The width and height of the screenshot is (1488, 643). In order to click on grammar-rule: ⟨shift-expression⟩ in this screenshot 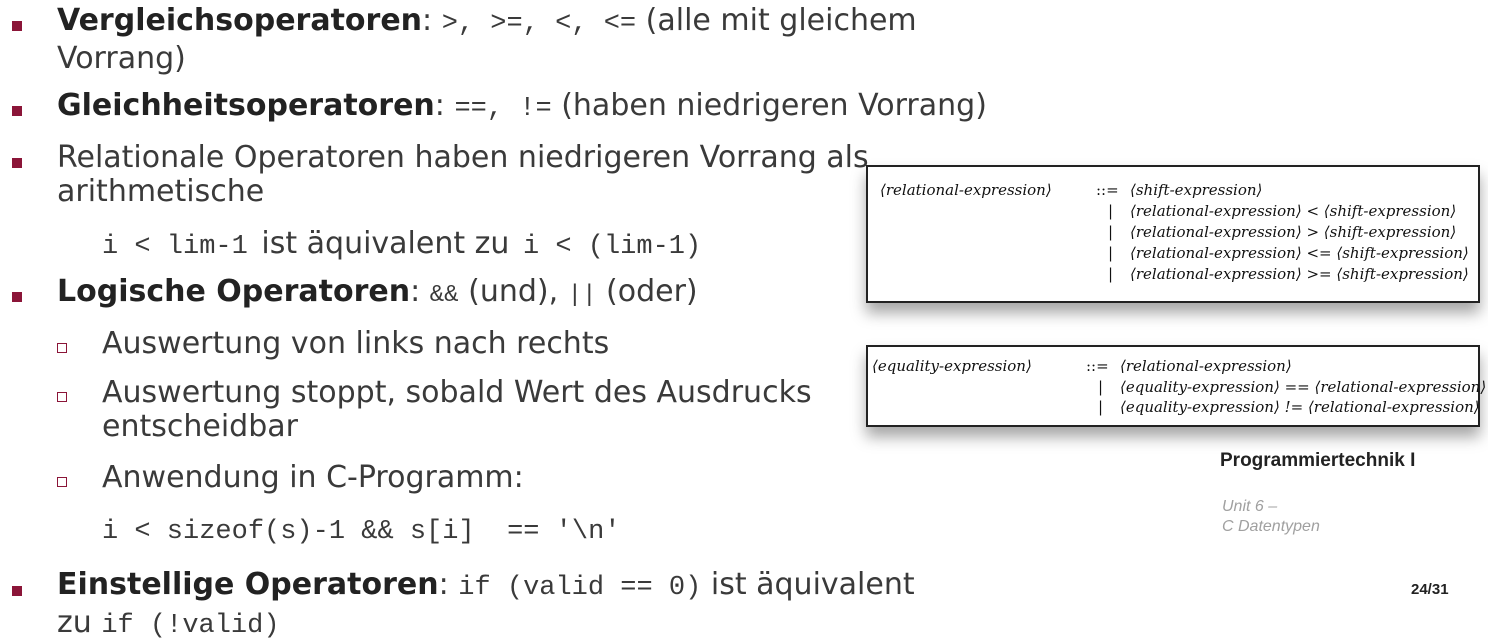, I will do `click(1196, 190)`.